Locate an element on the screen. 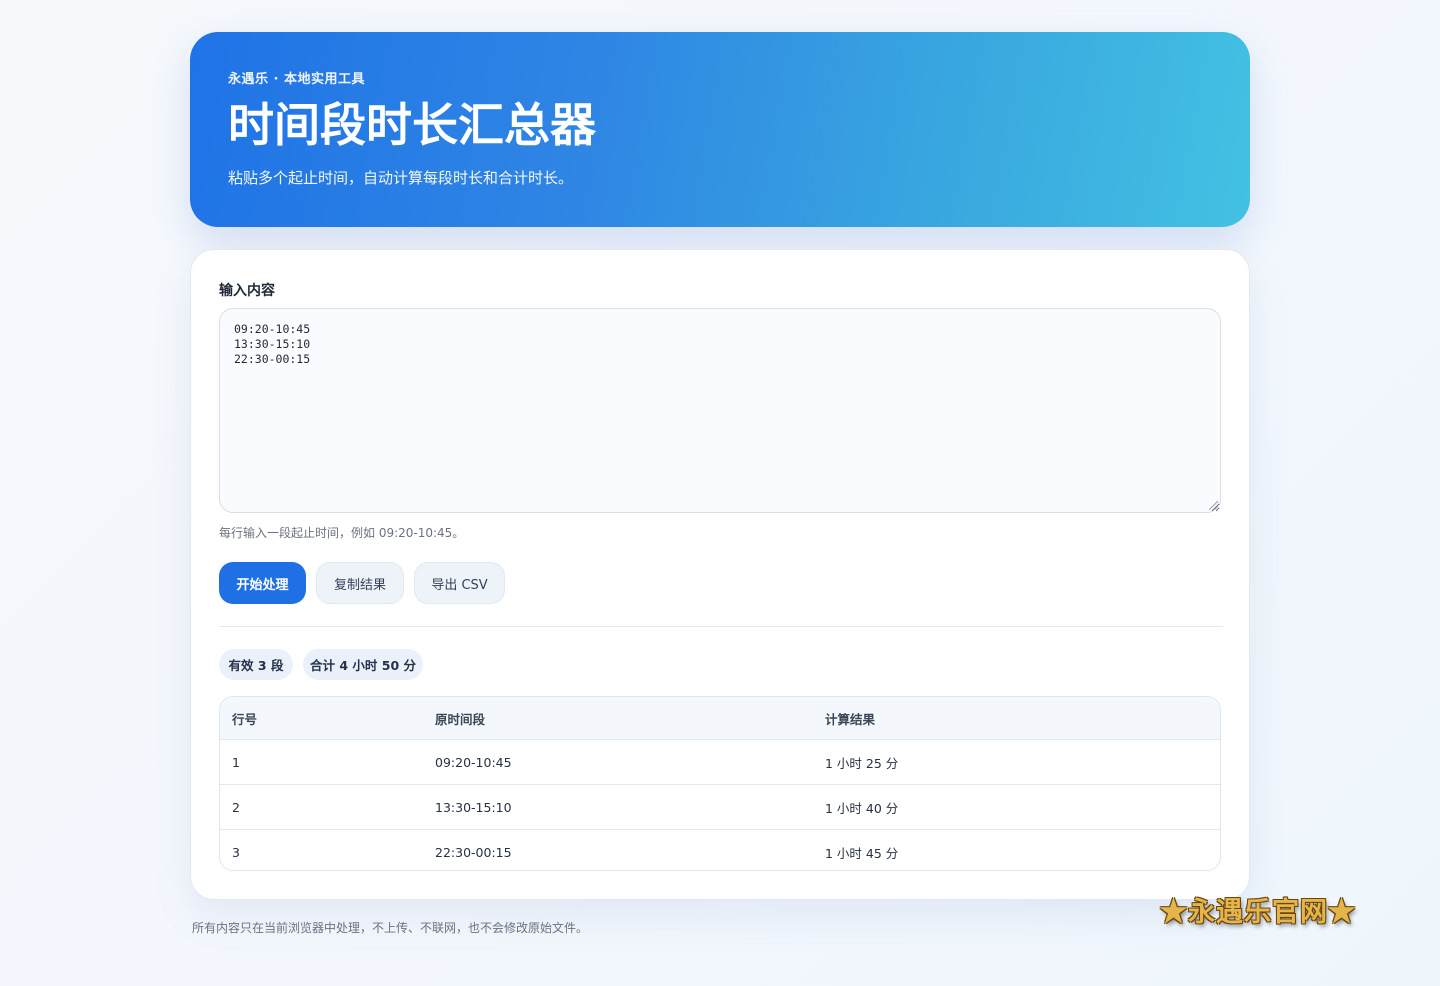 The height and width of the screenshot is (986, 1440). privacy-note: 所有内容只在当前浏览器中处理，不上传、不联网，也不会修改原始文件。 is located at coordinates (390, 928).